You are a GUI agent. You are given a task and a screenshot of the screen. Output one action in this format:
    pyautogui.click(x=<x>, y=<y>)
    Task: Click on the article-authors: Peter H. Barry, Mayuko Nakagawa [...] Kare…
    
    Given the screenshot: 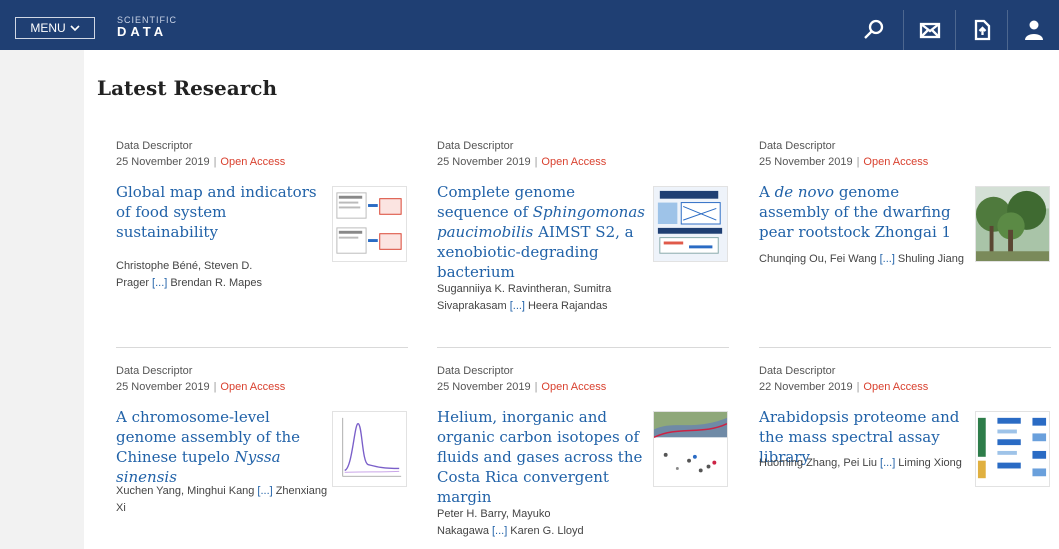 What is the action you would take?
    pyautogui.click(x=544, y=523)
    